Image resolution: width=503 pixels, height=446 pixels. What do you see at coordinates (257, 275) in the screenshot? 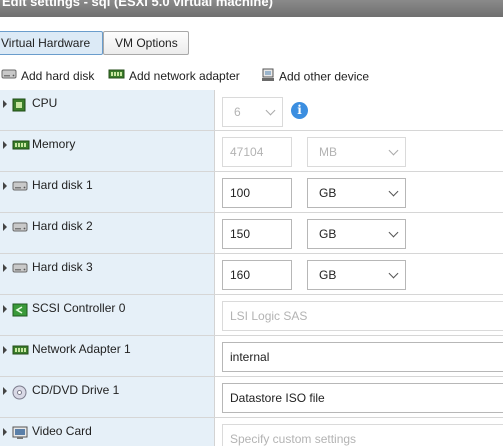
I see `hard-disk-3-size-field: 160` at bounding box center [257, 275].